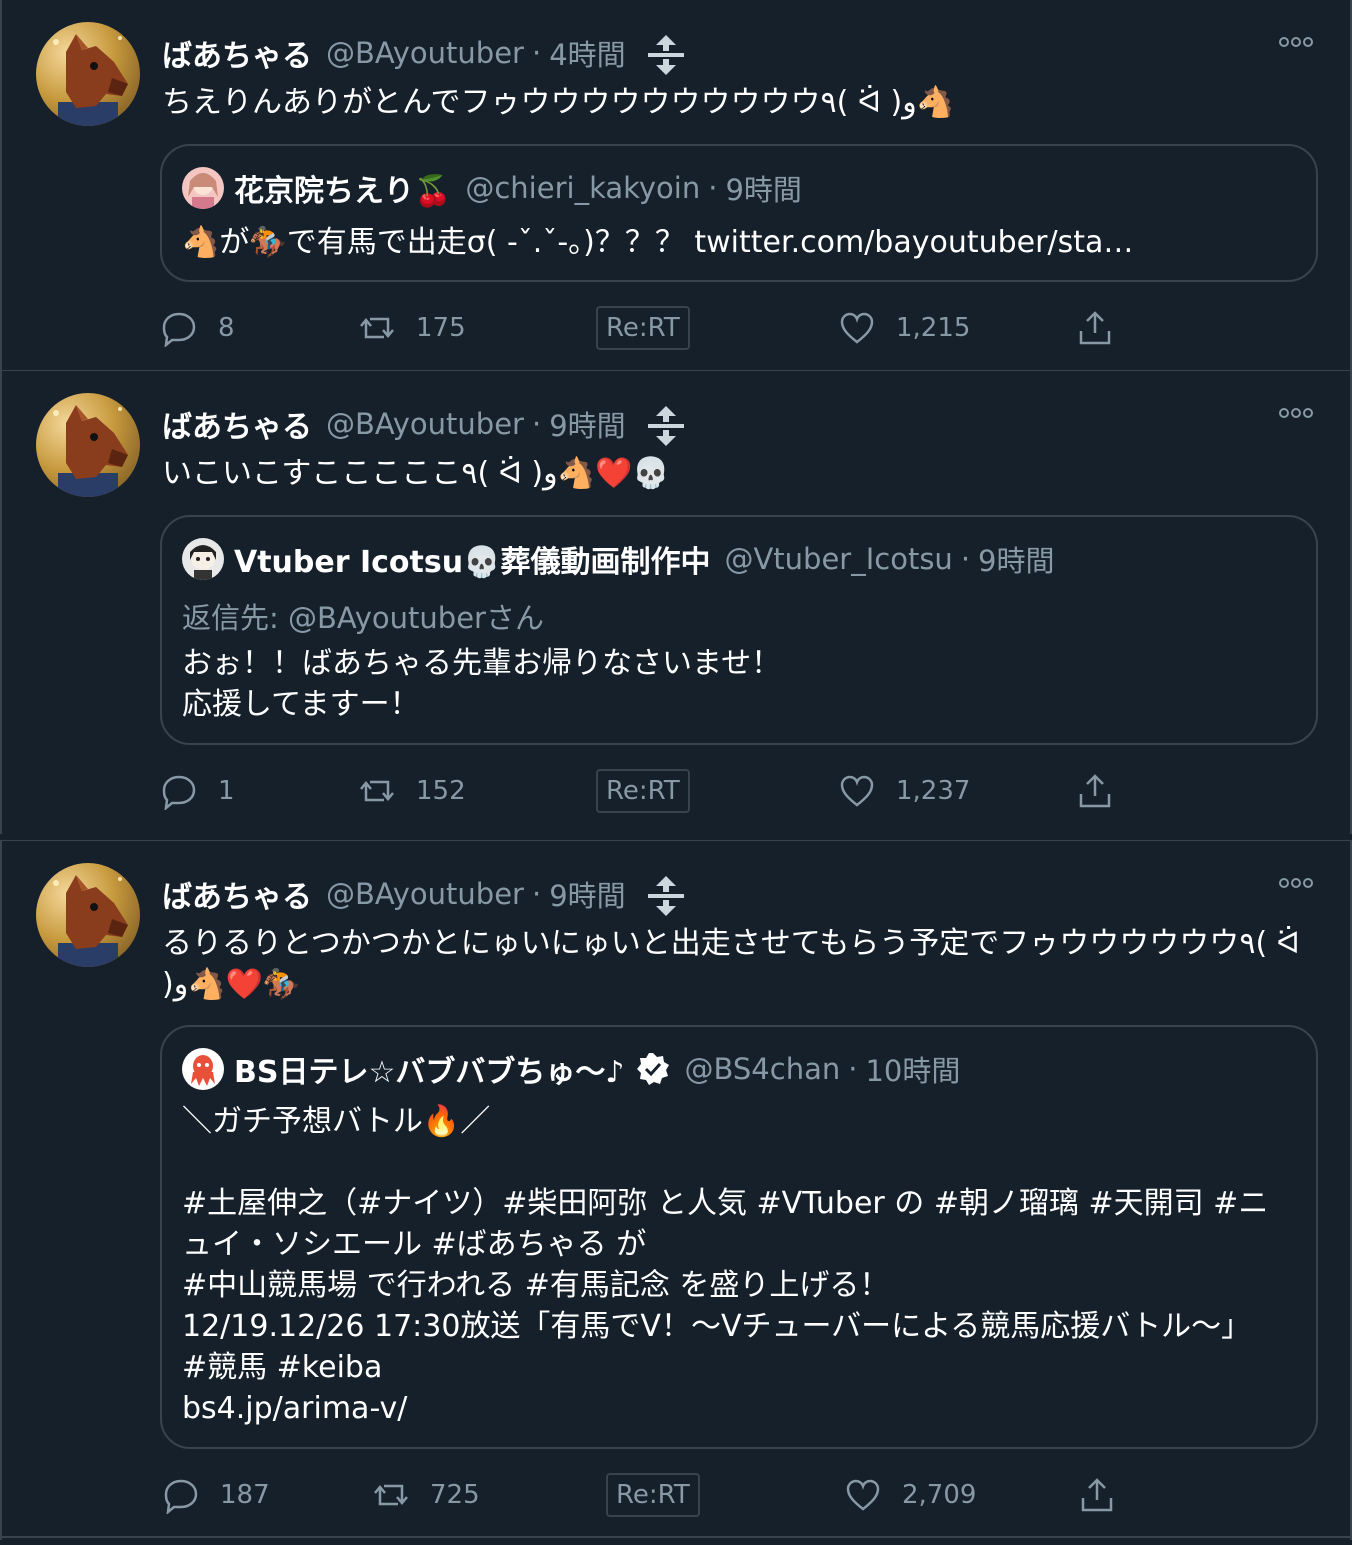 This screenshot has width=1352, height=1545. I want to click on quoted-author-handle: @BS4chan, so click(763, 1069).